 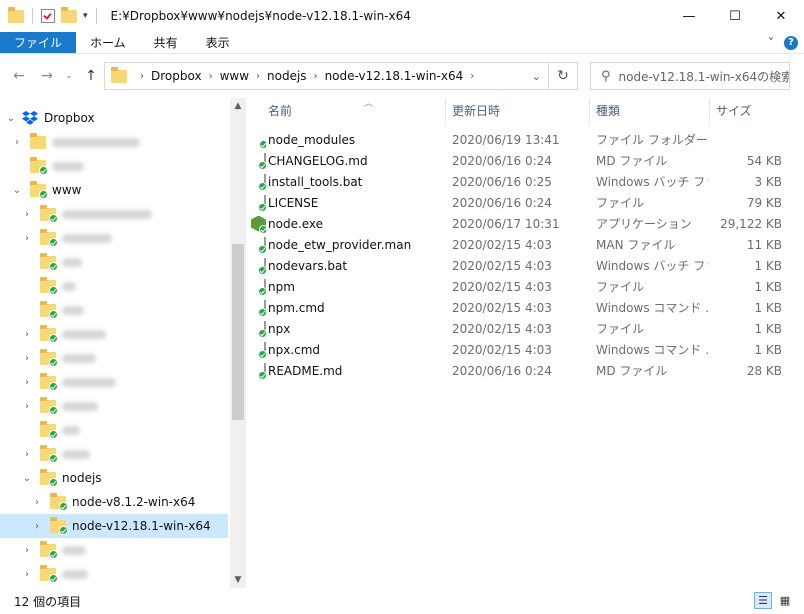 I want to click on tab-share: 共有, so click(x=166, y=42).